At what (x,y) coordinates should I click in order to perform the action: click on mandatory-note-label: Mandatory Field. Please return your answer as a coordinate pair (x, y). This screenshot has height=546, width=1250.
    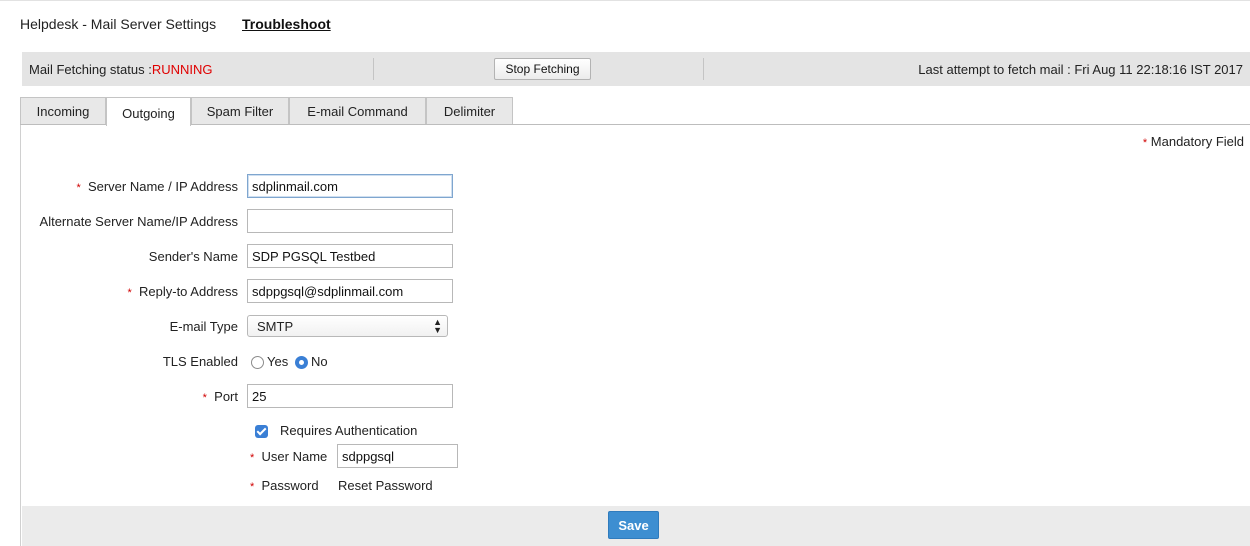
    Looking at the image, I should click on (1197, 141).